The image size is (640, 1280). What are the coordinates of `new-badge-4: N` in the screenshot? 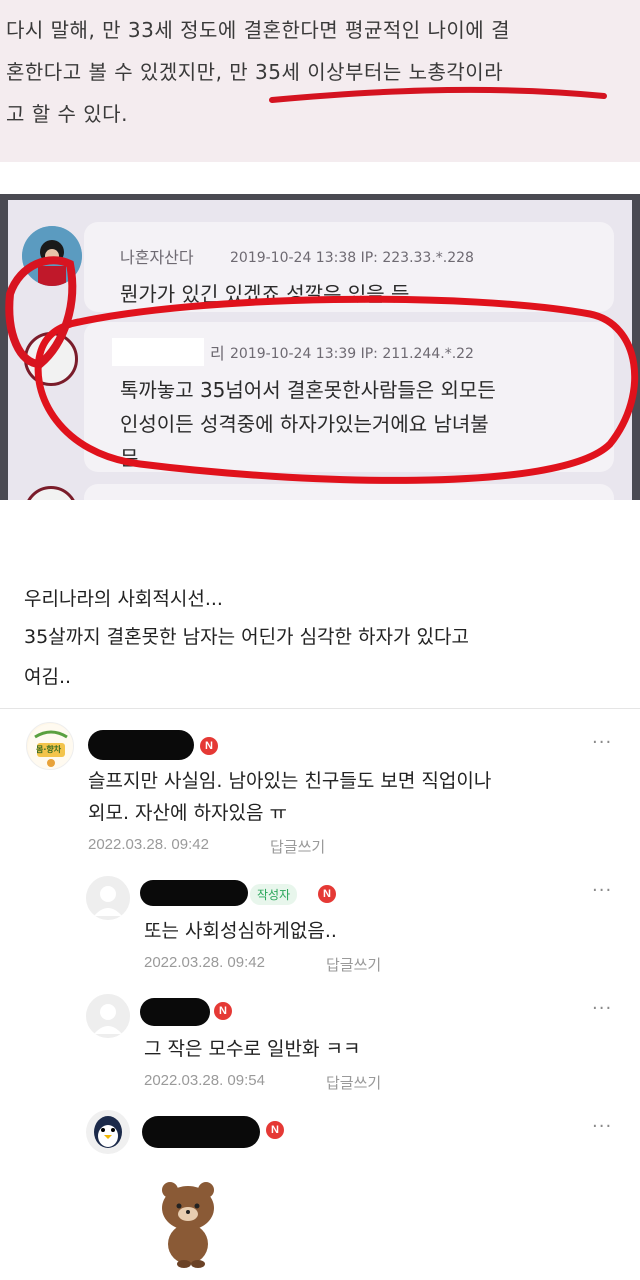 It's located at (275, 1130).